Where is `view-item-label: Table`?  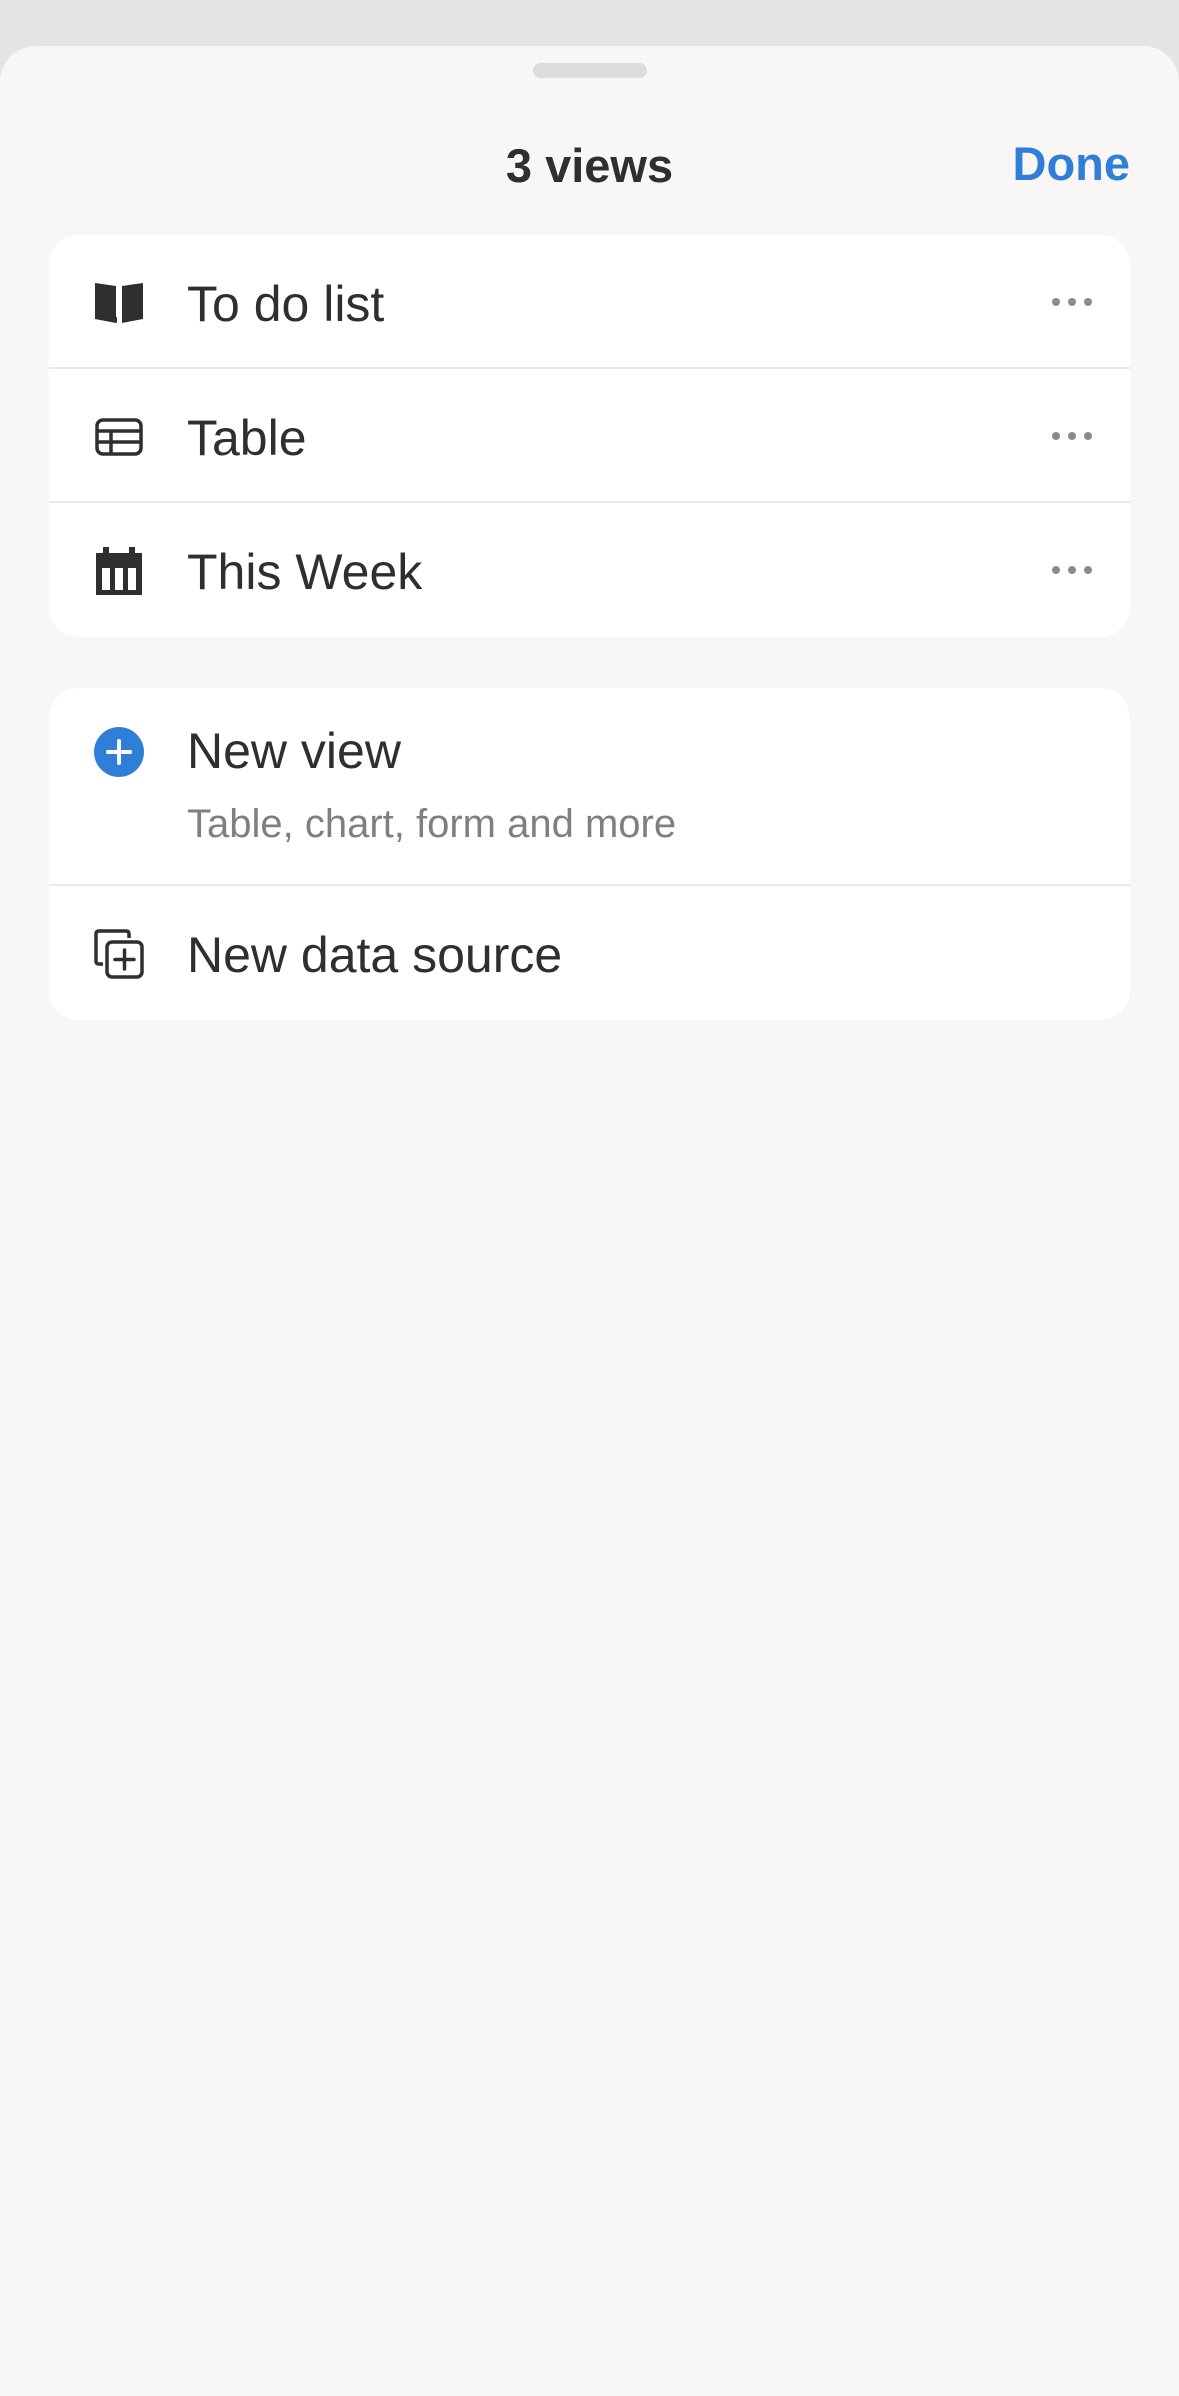 view-item-label: Table is located at coordinates (247, 438).